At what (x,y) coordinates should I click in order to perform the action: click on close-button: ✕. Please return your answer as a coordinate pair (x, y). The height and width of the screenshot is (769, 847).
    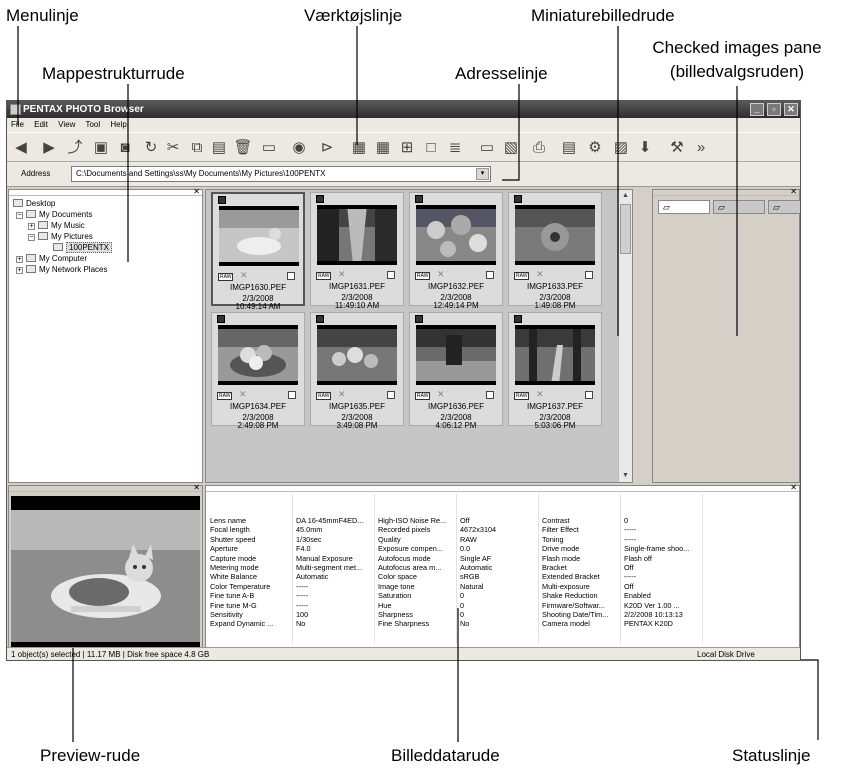
    Looking at the image, I should click on (791, 109).